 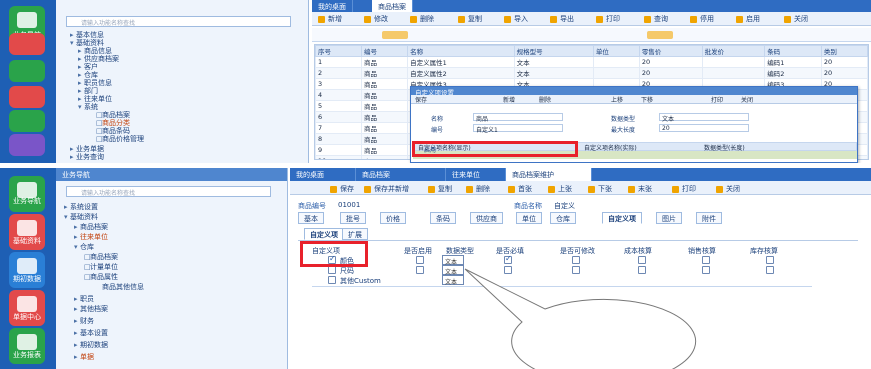 I want to click on subtab-supplier: 供应商, so click(x=486, y=218).